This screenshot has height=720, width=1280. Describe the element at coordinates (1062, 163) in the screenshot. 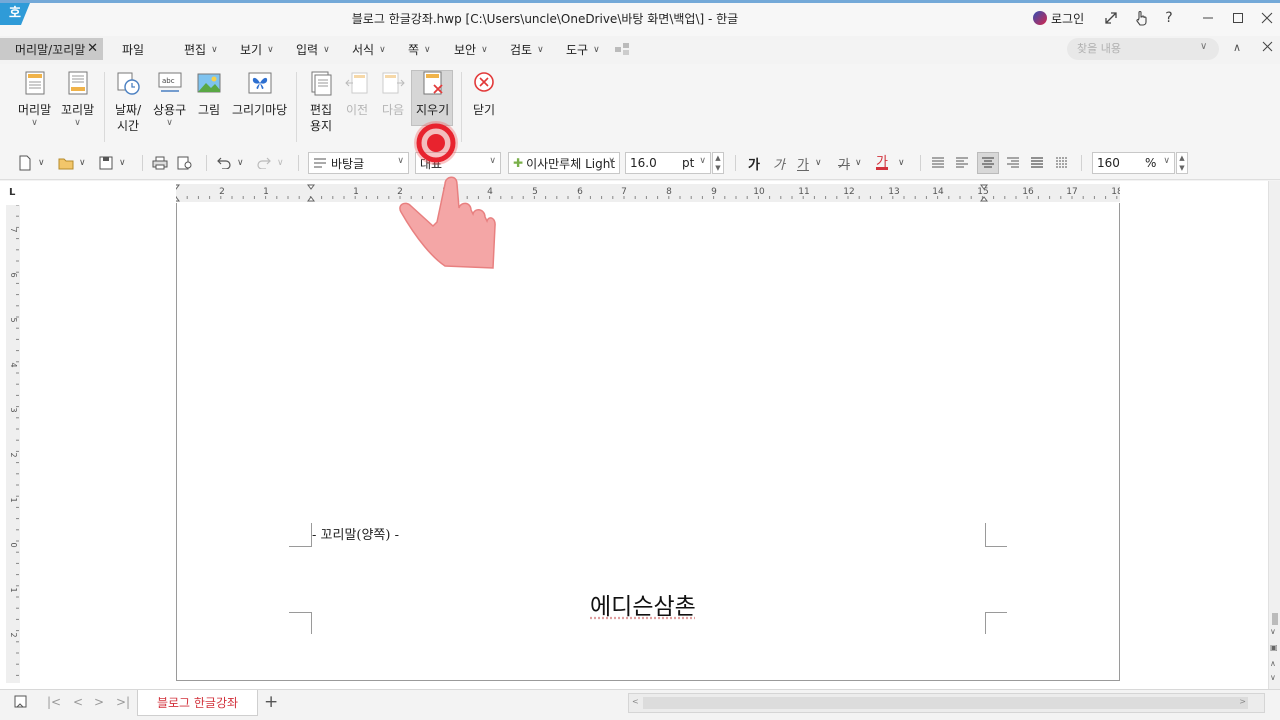

I see `divide-align-icon` at that location.